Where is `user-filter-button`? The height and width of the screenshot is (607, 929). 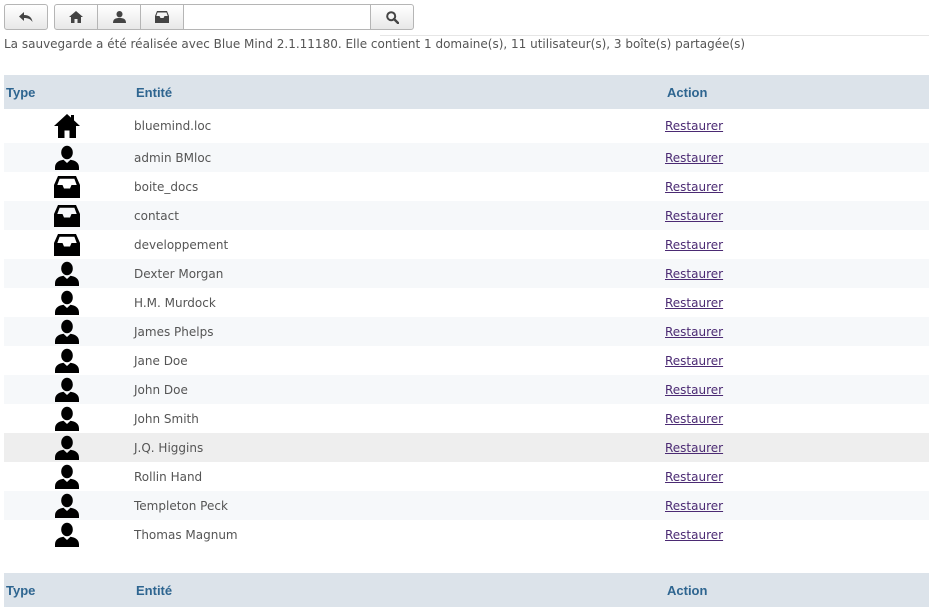 user-filter-button is located at coordinates (119, 17).